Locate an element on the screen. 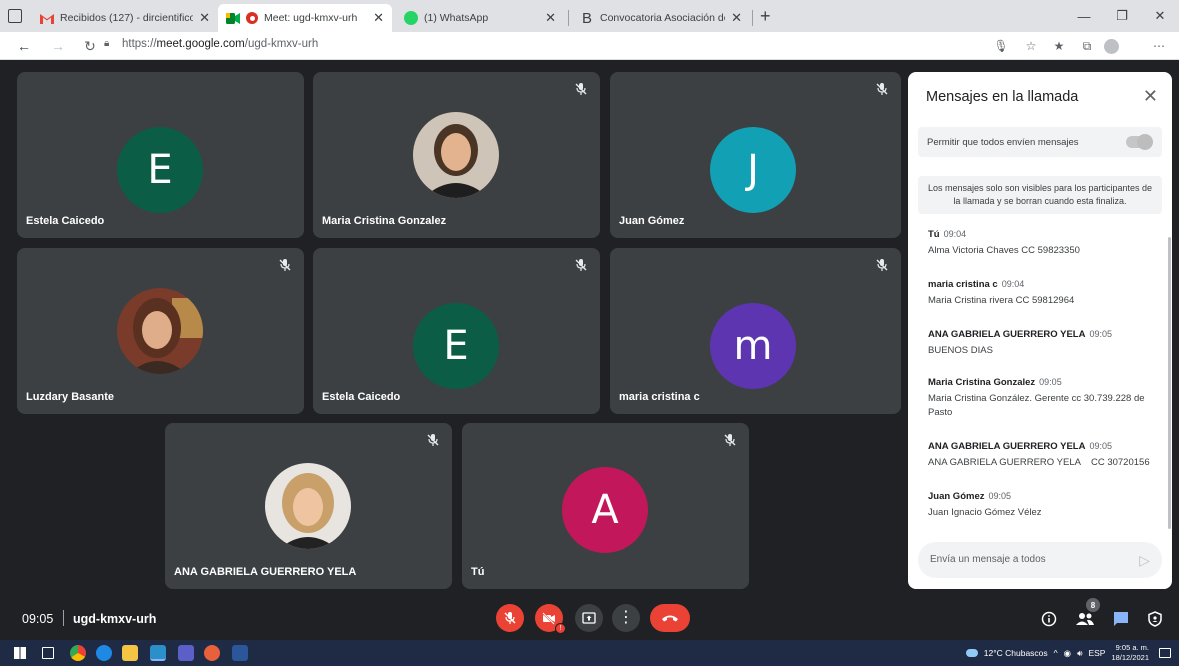 The image size is (1179, 666). tab-title: Recibidos (127) - dircientifico@ is located at coordinates (127, 18).